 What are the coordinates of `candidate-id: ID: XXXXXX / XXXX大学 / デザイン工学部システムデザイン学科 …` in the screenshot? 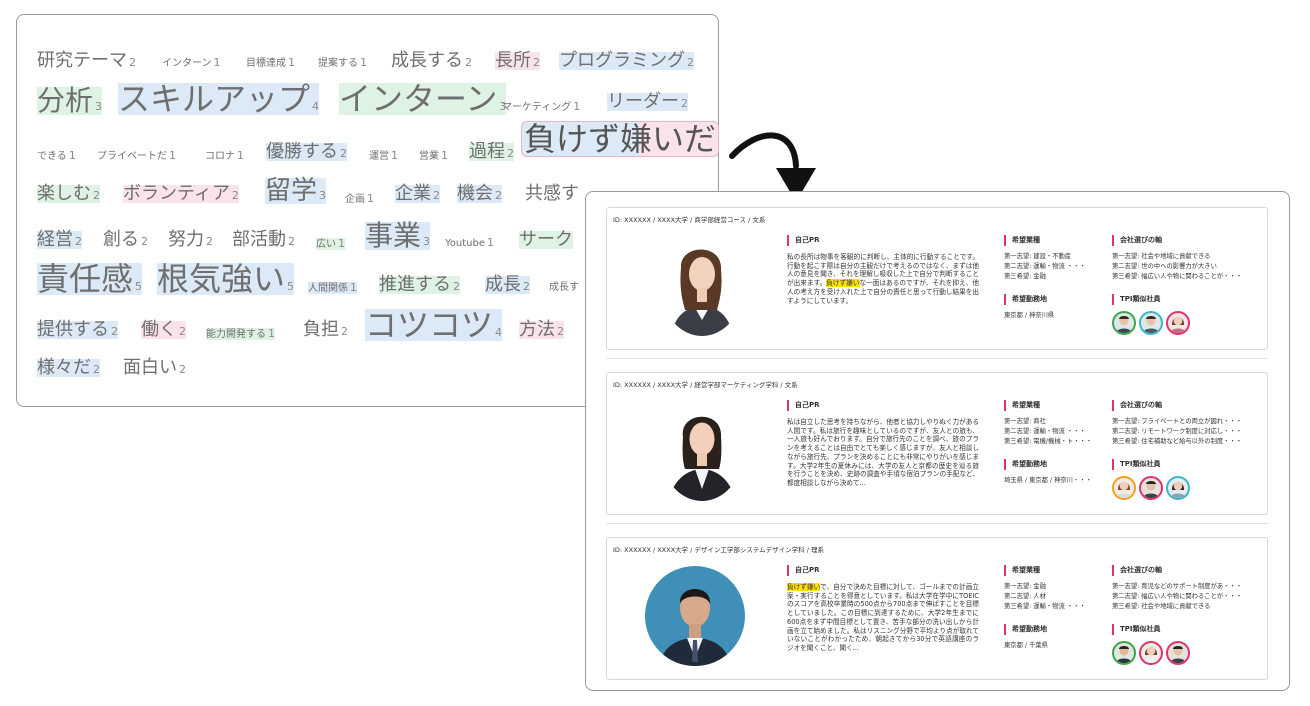 It's located at (718, 550).